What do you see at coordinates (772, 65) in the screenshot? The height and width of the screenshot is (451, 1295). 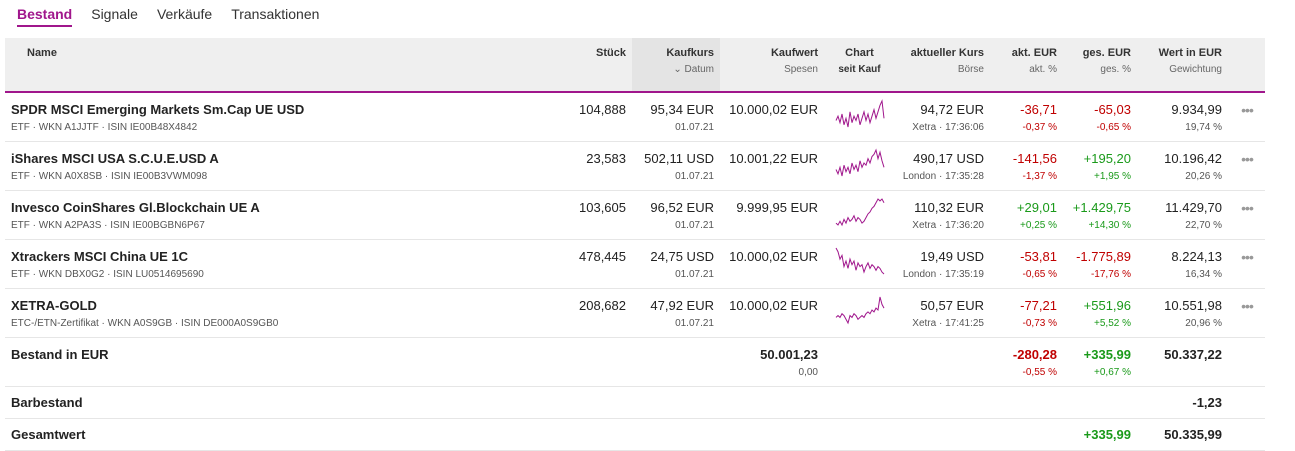 I see `col-kaufwert: Kaufwert Spesen` at bounding box center [772, 65].